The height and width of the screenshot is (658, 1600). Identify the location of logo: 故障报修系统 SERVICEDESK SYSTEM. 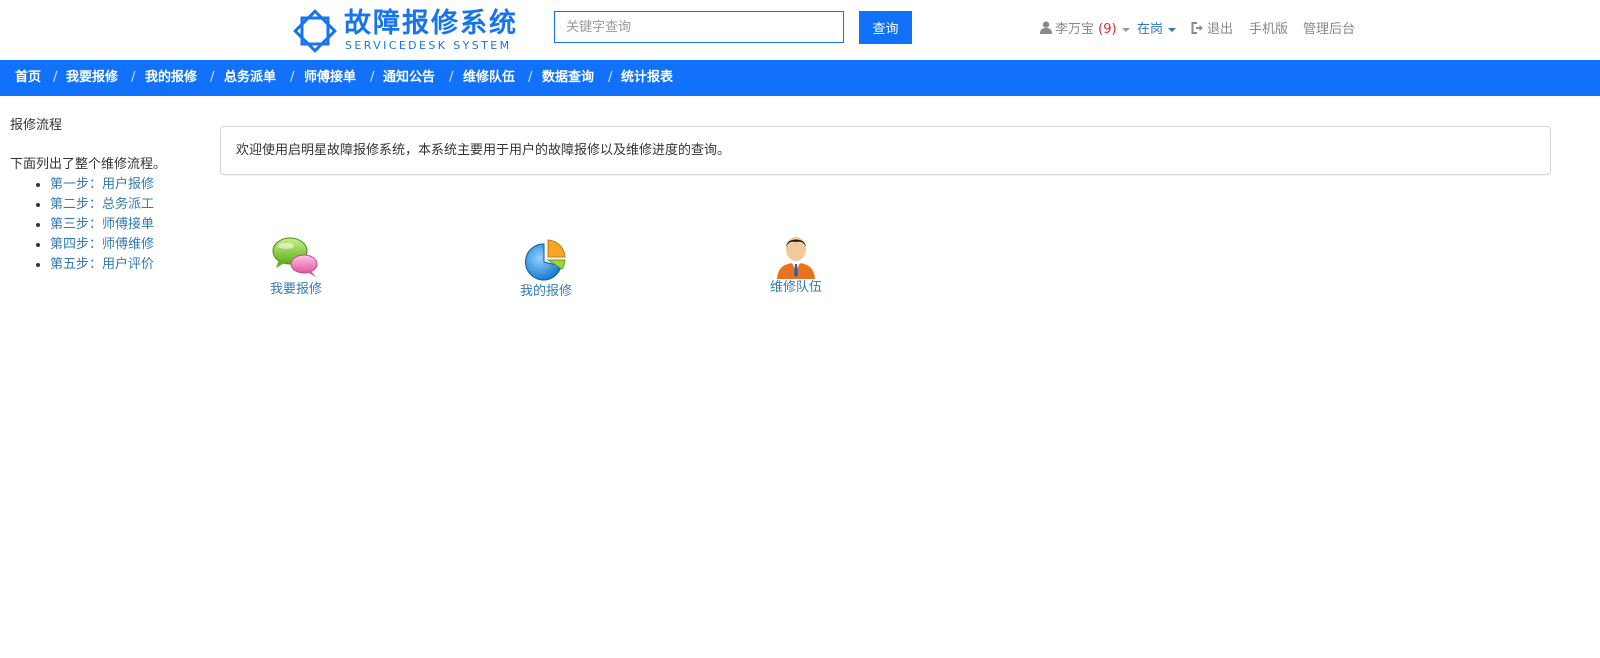
(412, 31).